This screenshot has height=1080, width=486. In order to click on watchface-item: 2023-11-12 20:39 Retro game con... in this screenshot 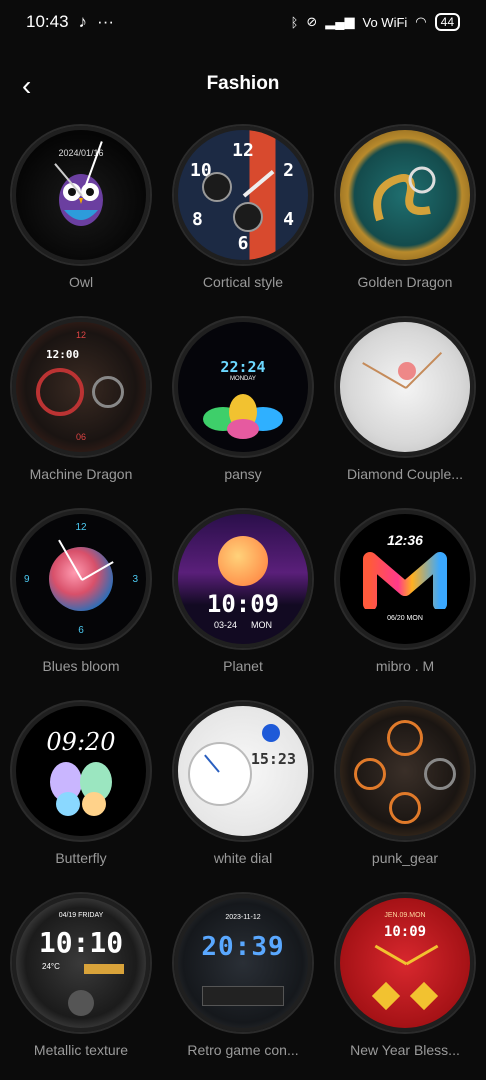, I will do `click(243, 976)`.